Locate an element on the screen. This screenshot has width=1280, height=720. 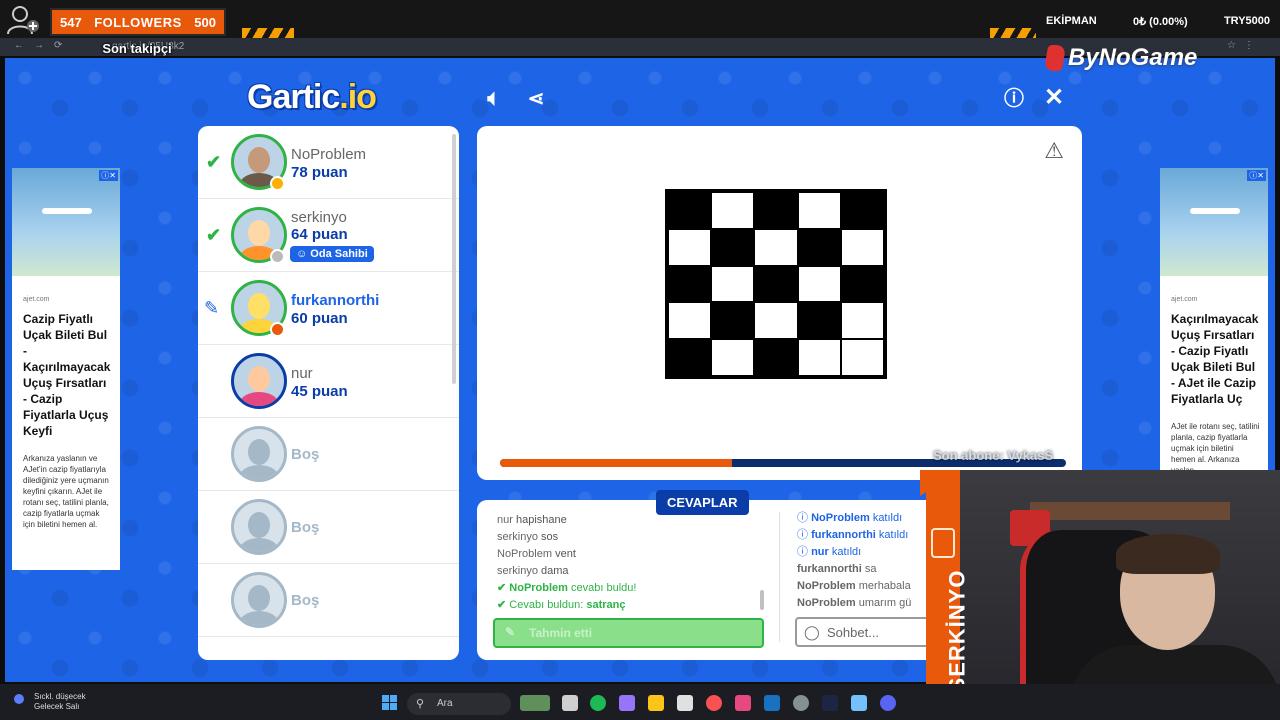
equipment-label: EKİPMAN is located at coordinates (1071, 21).